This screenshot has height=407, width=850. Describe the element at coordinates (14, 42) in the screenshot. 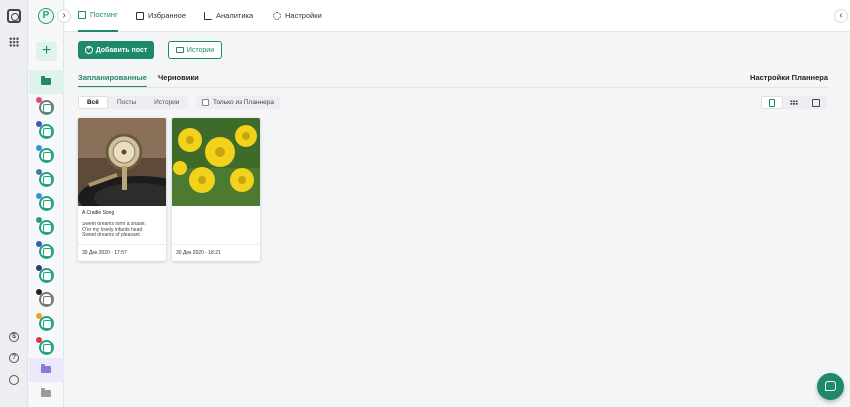

I see `apps-grid-icon` at that location.